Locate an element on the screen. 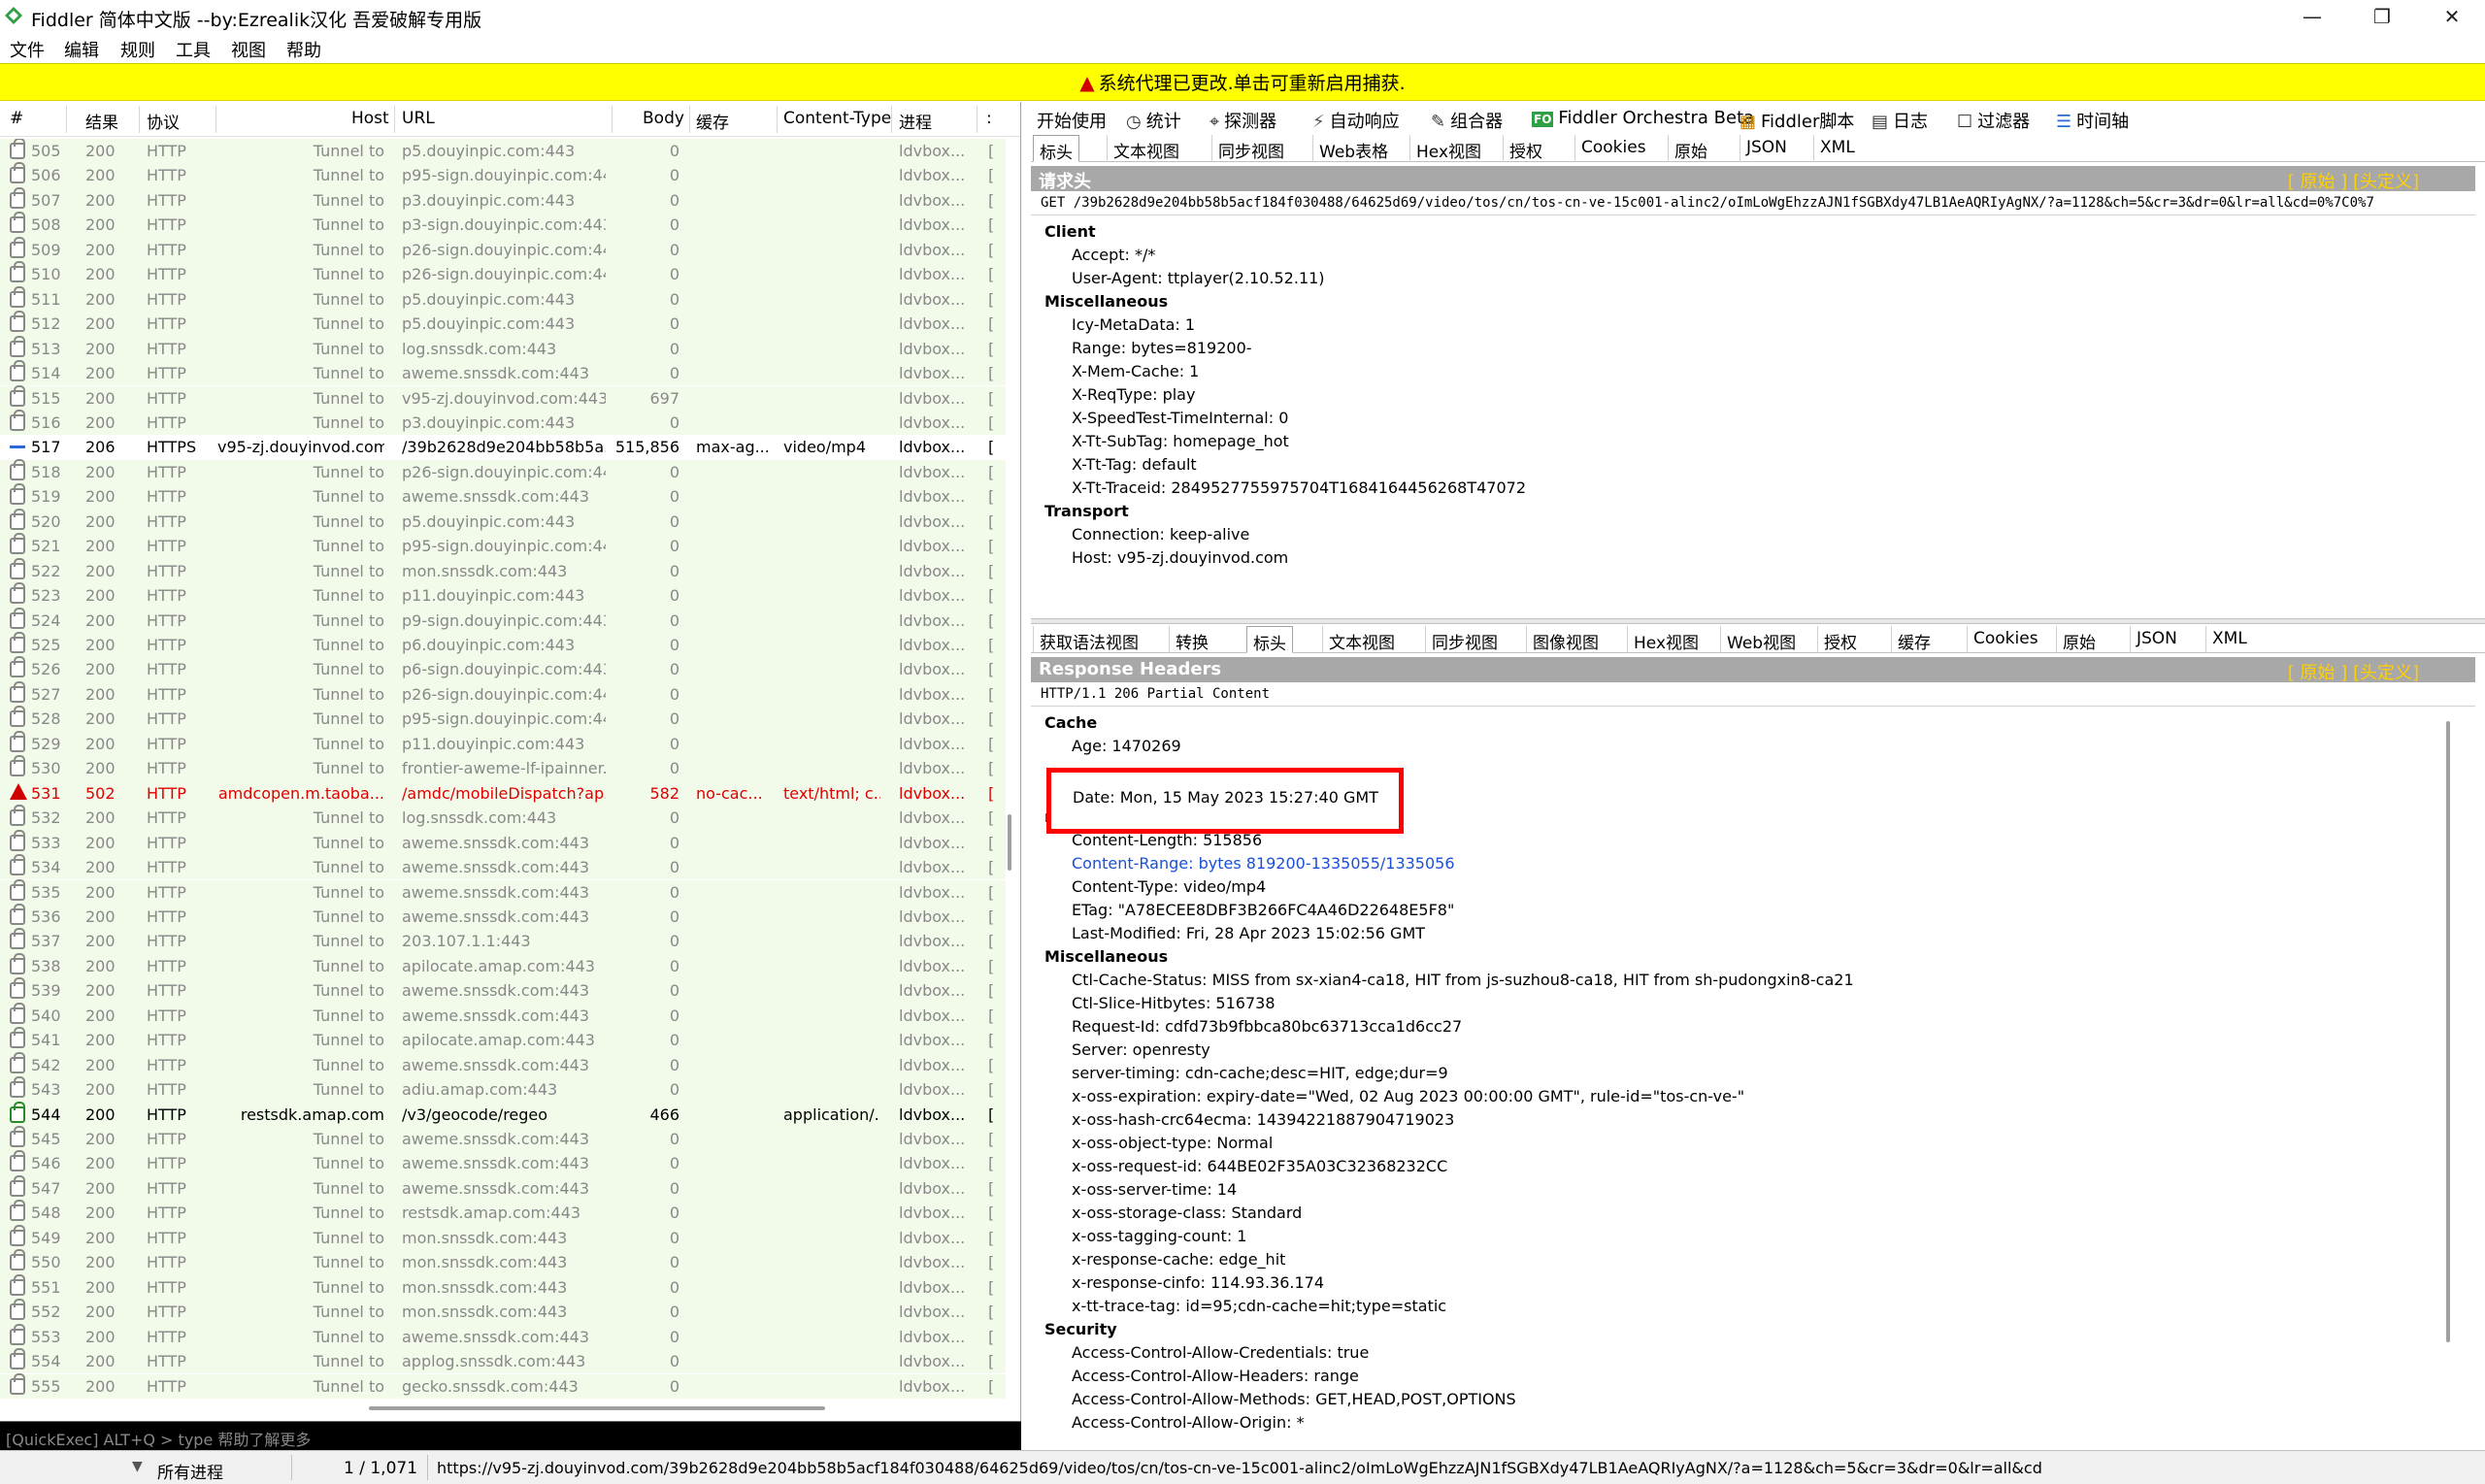 The width and height of the screenshot is (2485, 1484). resp-group-security: Security is located at coordinates (1081, 1329).